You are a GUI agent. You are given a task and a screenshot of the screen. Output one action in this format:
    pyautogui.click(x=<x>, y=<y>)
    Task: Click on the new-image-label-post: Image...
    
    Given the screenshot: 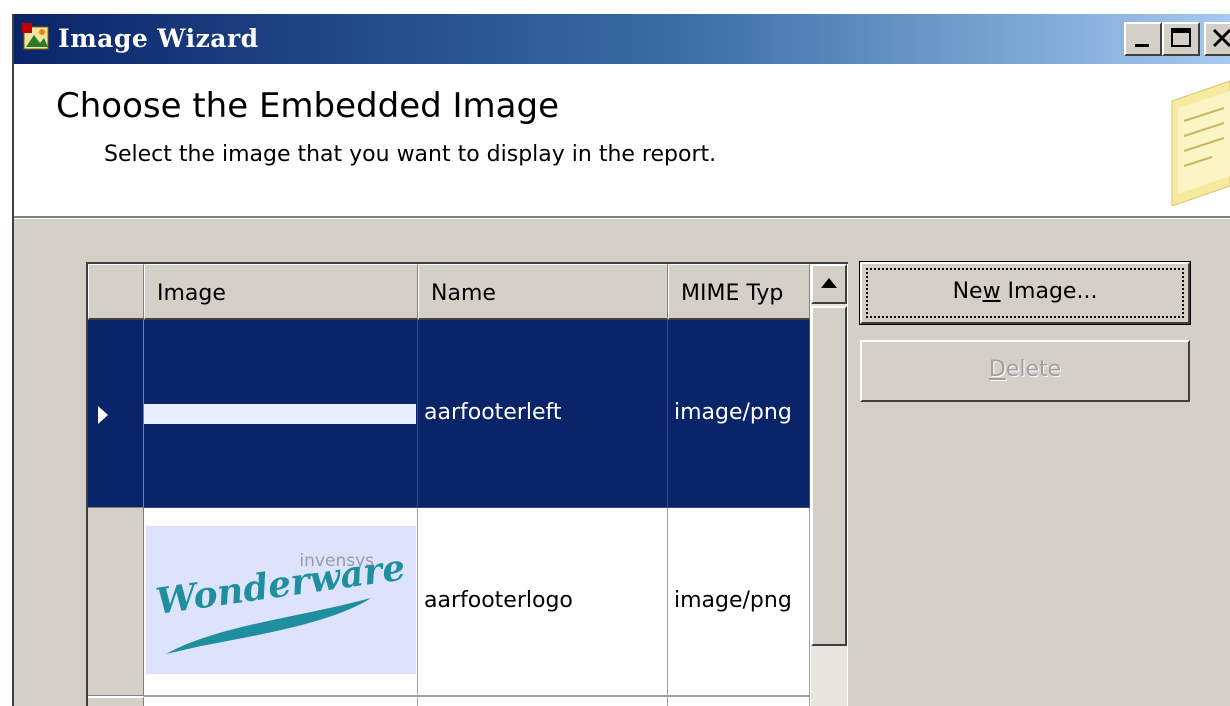 What is the action you would take?
    pyautogui.click(x=1049, y=291)
    